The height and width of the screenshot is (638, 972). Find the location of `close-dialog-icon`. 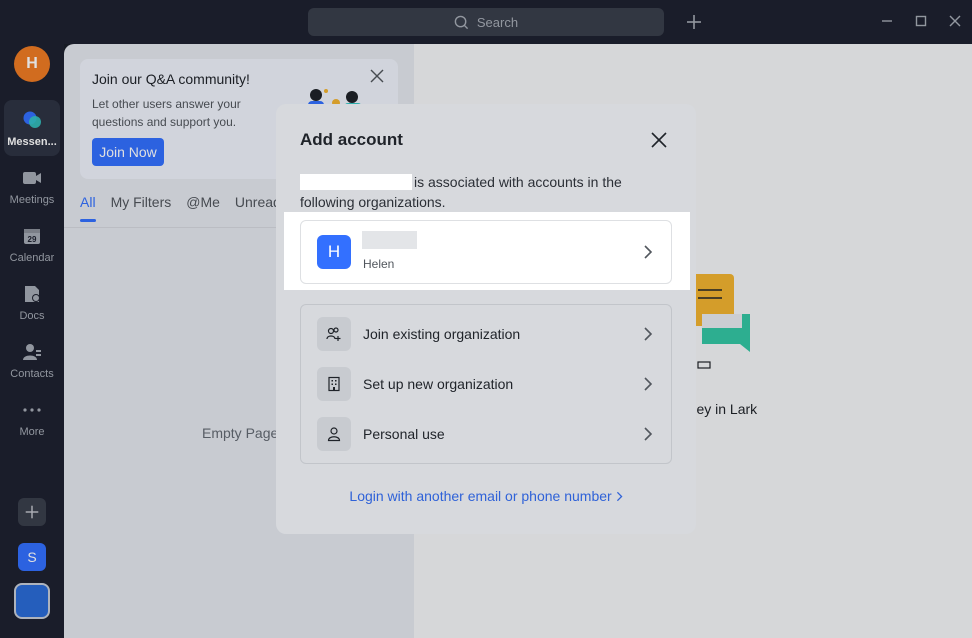

close-dialog-icon is located at coordinates (659, 140).